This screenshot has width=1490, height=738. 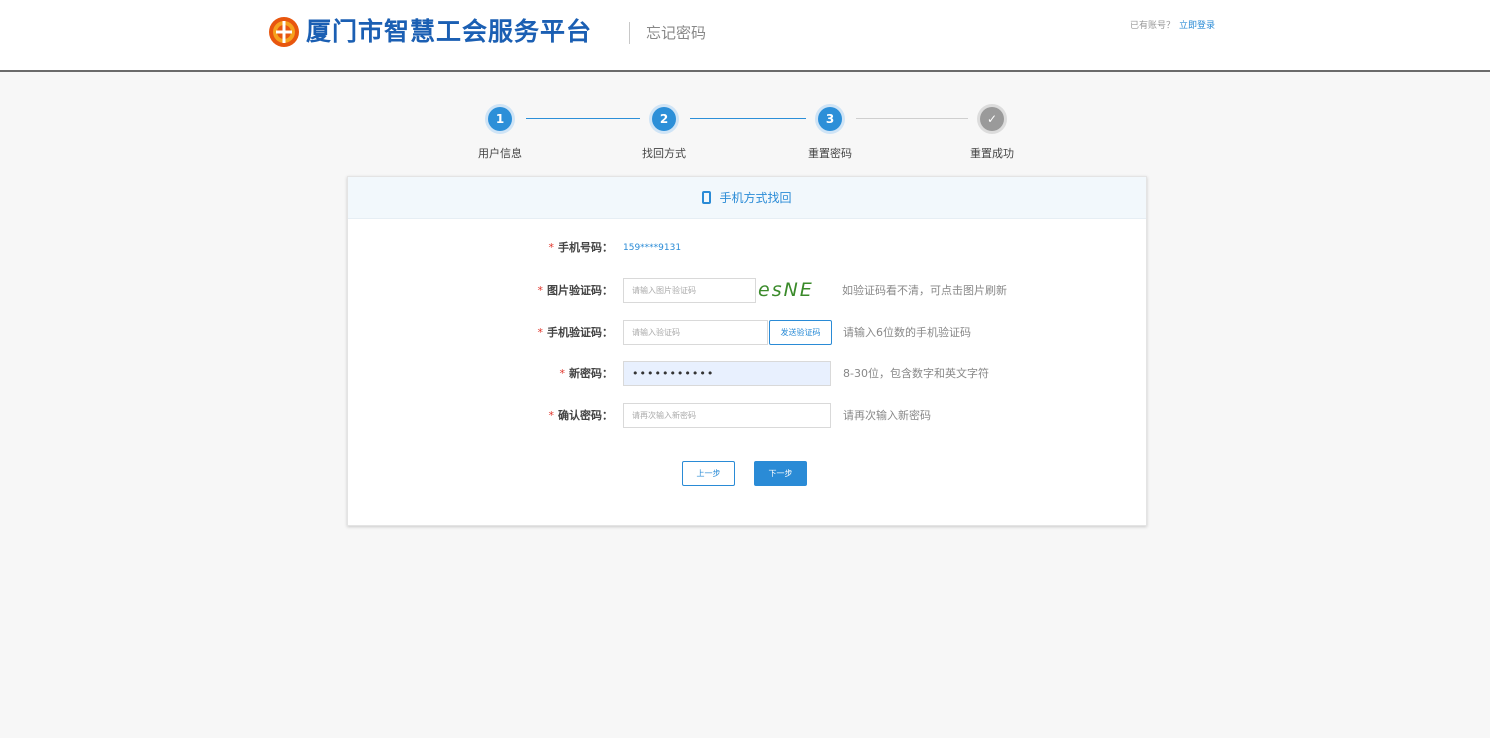 I want to click on confirm-password-row: * 确认密码： 请再次输入新密码 请再次输入新密码, so click(x=748, y=416).